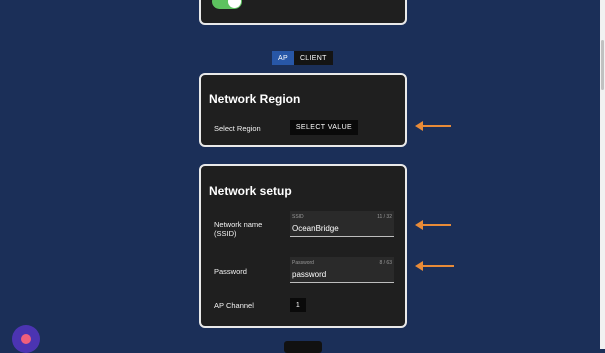 The width and height of the screenshot is (605, 353). I want to click on password-value: password, so click(309, 274).